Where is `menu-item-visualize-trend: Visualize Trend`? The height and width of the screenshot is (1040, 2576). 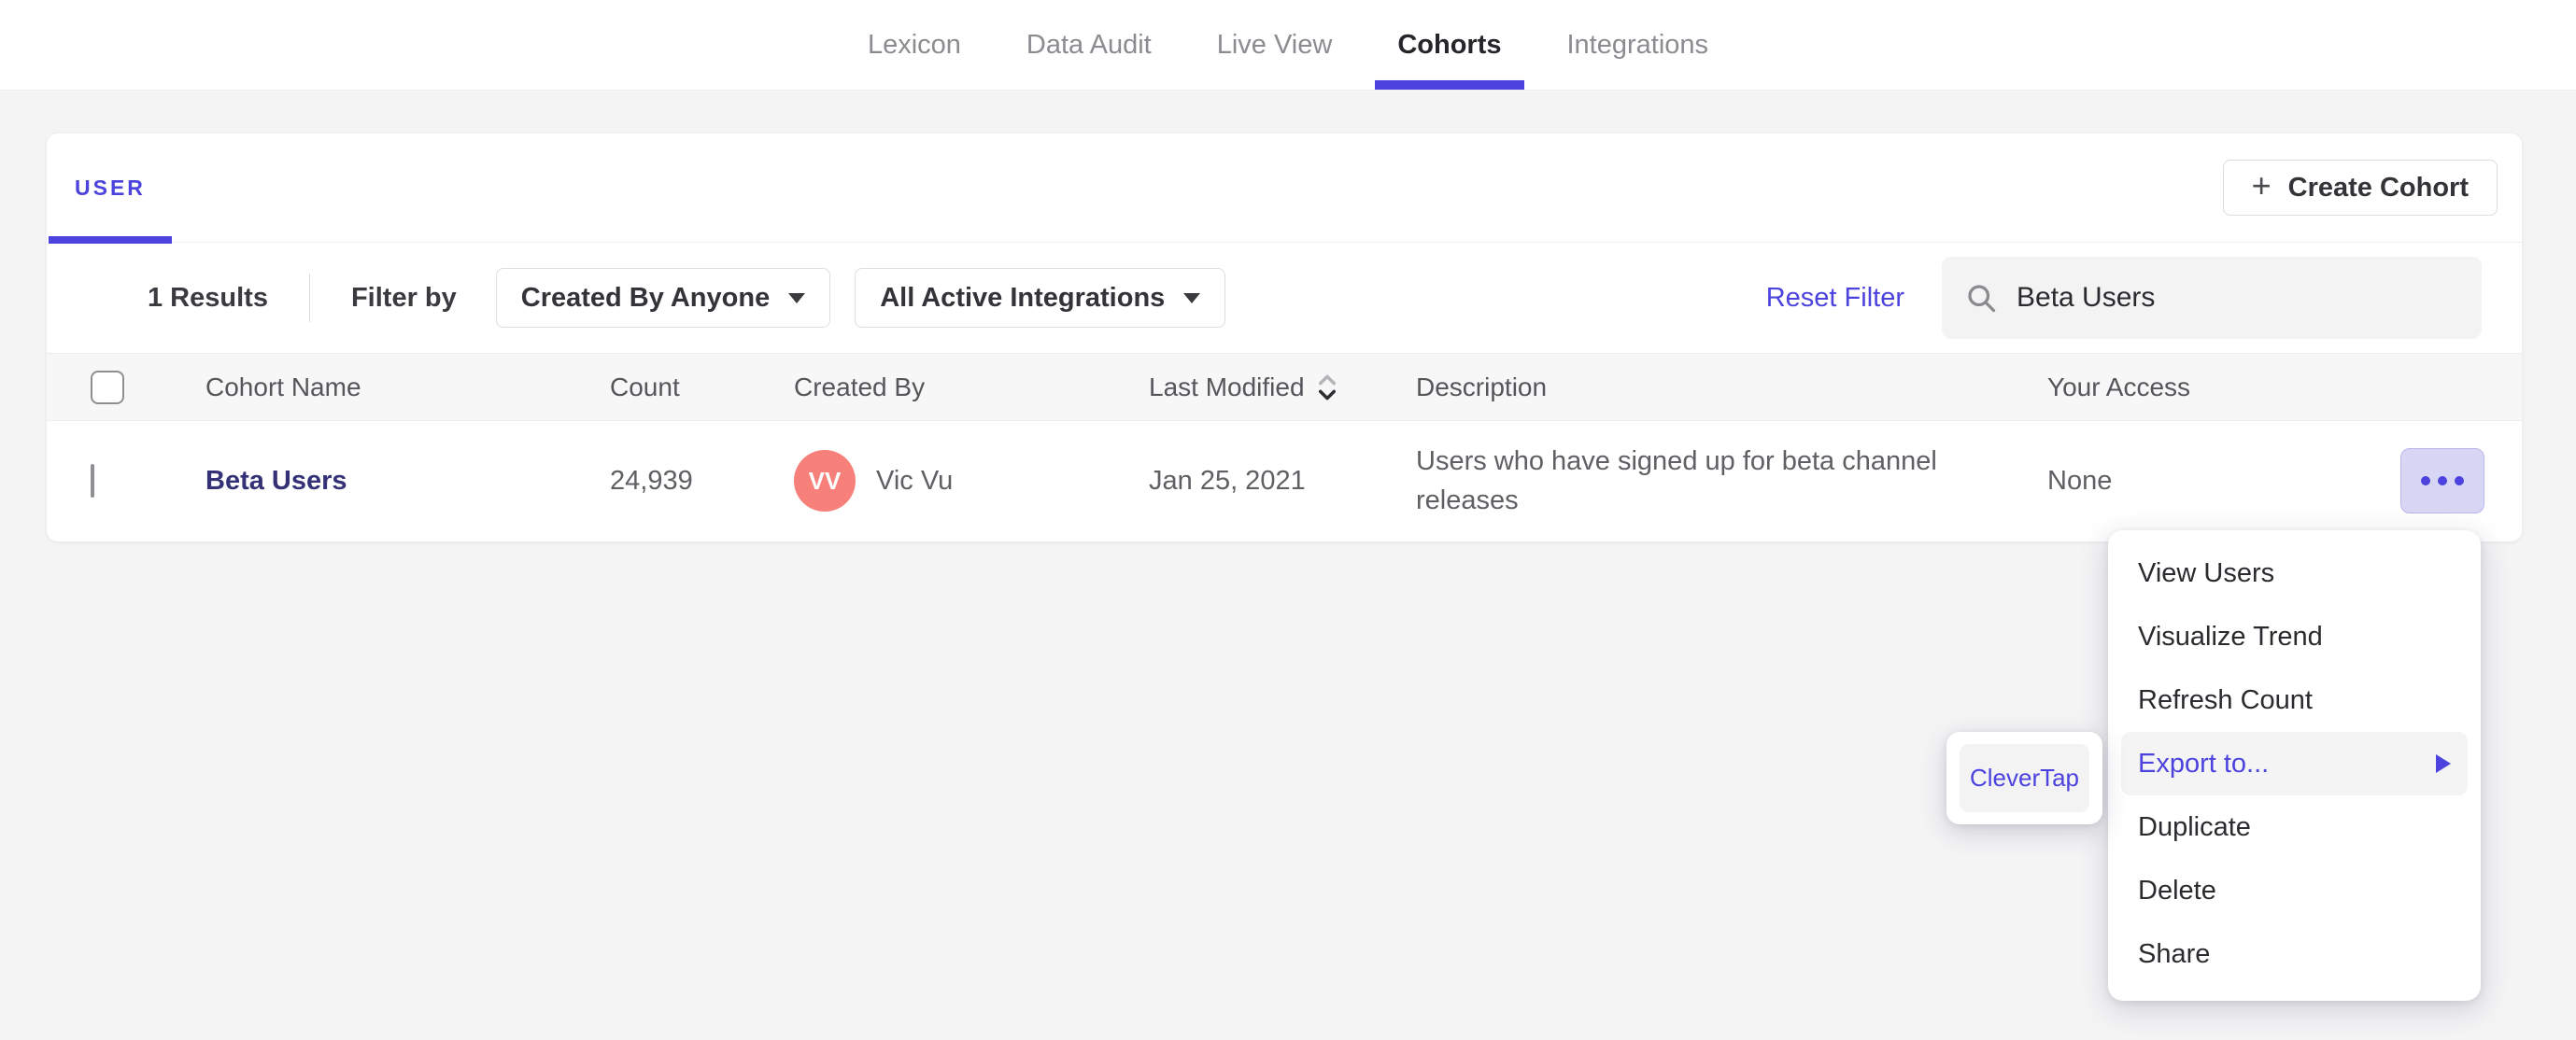
menu-item-visualize-trend: Visualize Trend is located at coordinates (2294, 636).